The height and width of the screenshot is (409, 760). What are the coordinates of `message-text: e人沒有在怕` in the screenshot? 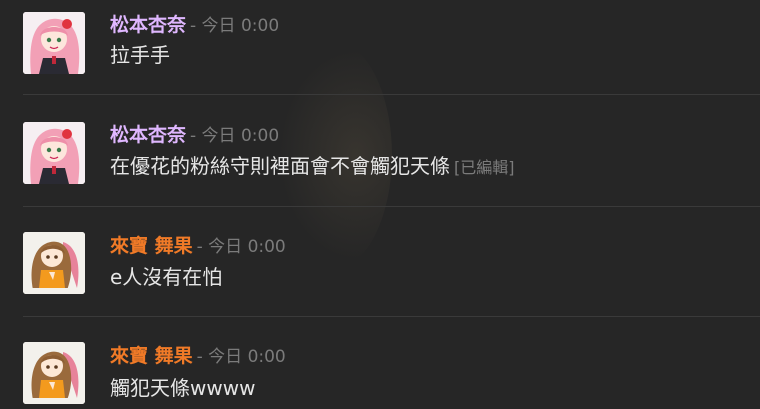 It's located at (166, 277).